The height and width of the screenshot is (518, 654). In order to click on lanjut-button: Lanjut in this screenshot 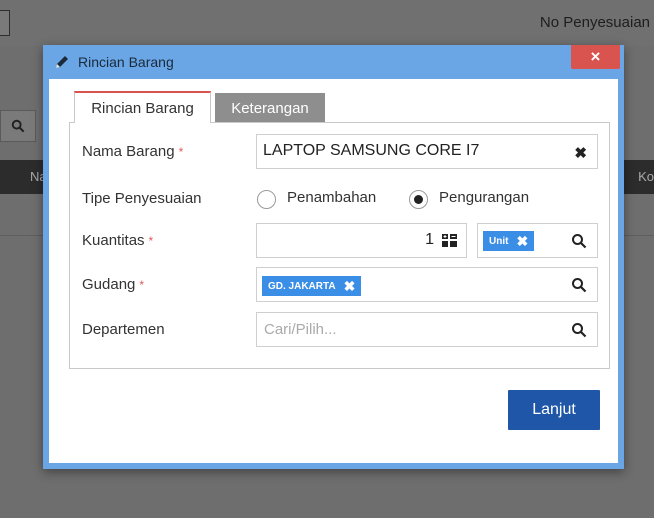, I will do `click(554, 410)`.